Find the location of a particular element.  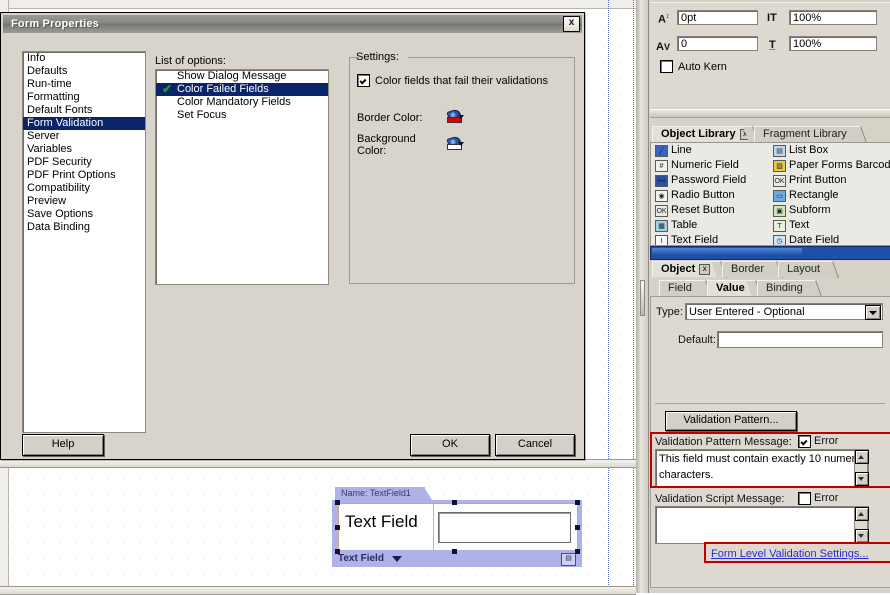

library-item-numeric-field: # Numeric Field is located at coordinates (715, 165).